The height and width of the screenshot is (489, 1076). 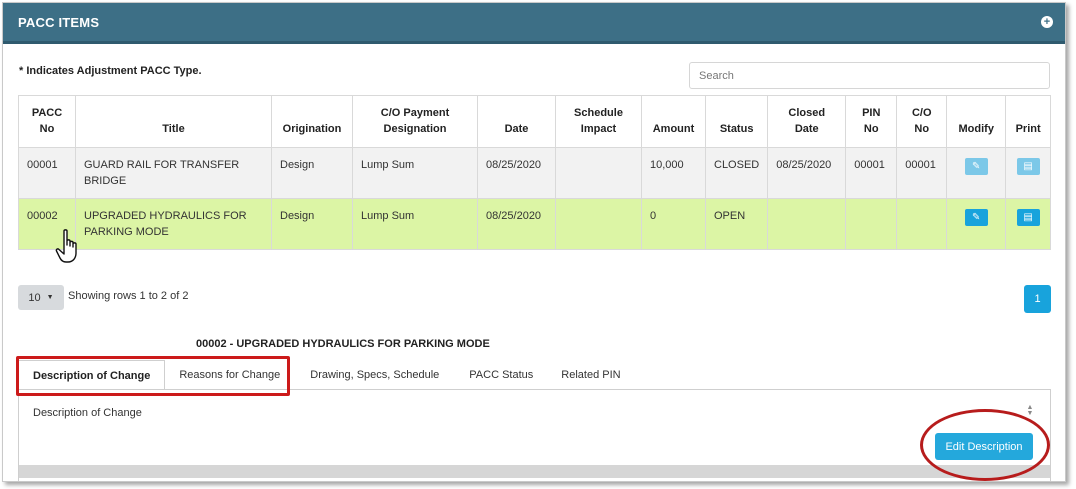 I want to click on page-button-1: 1, so click(x=1037, y=299).